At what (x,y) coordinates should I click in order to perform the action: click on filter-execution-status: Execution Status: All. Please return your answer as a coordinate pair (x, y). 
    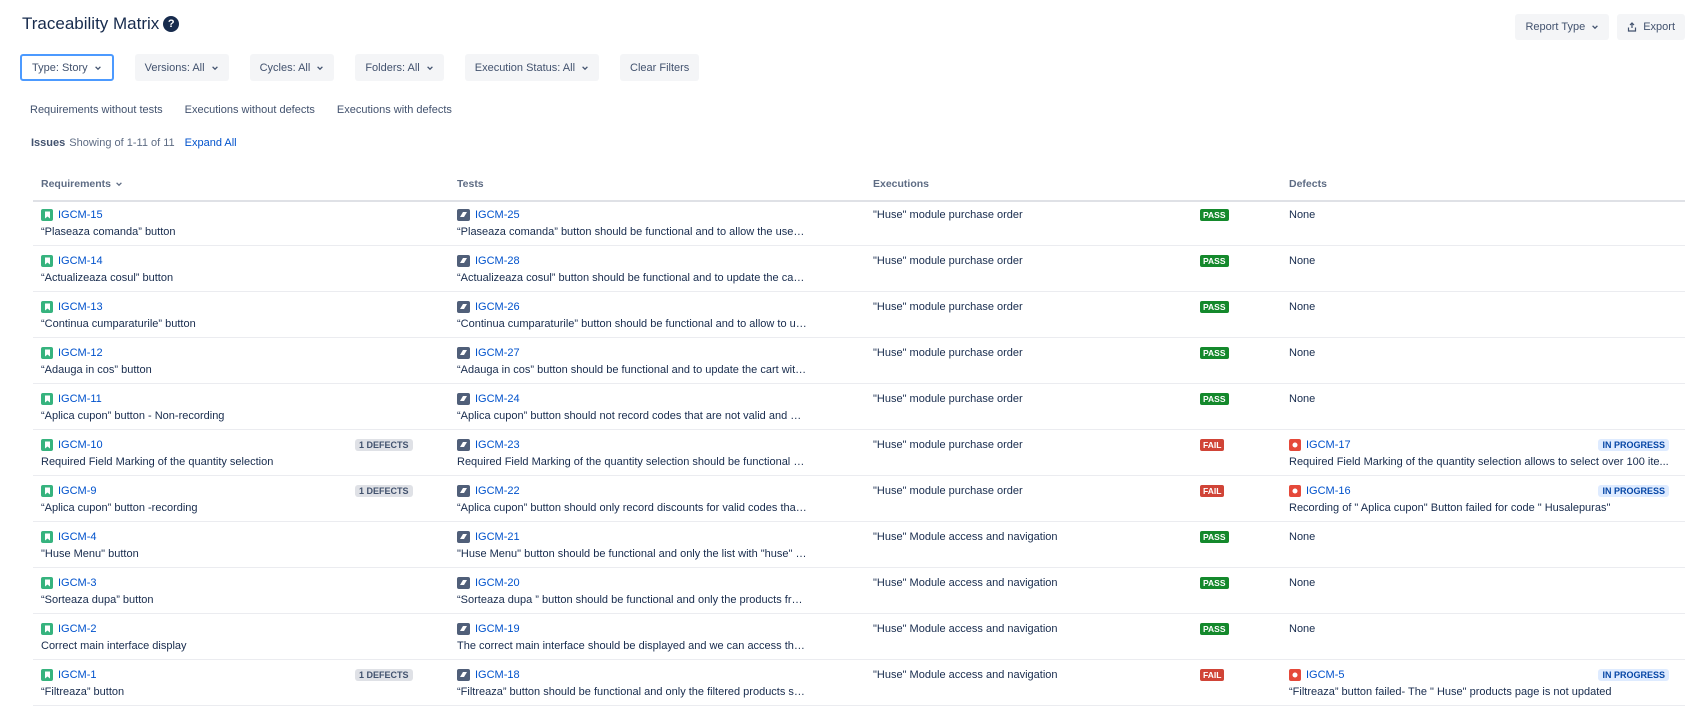
    Looking at the image, I should click on (532, 67).